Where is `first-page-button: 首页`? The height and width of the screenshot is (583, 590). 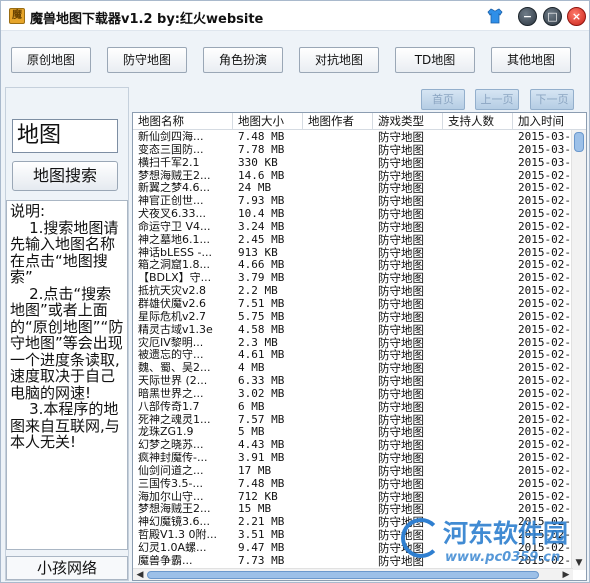 first-page-button: 首页 is located at coordinates (443, 99).